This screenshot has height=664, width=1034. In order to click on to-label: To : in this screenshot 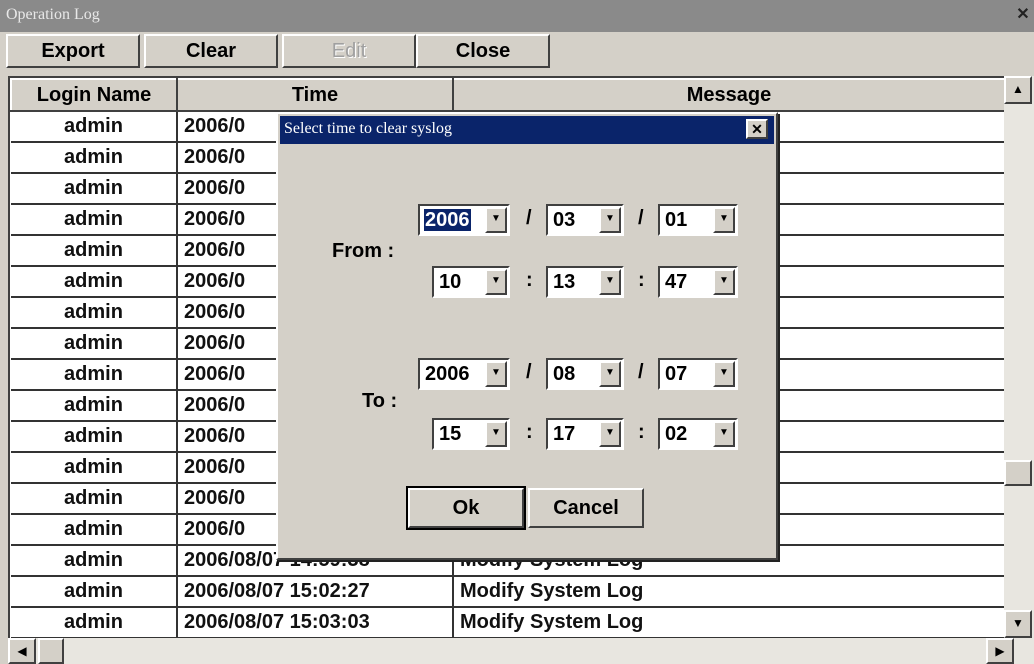, I will do `click(380, 401)`.